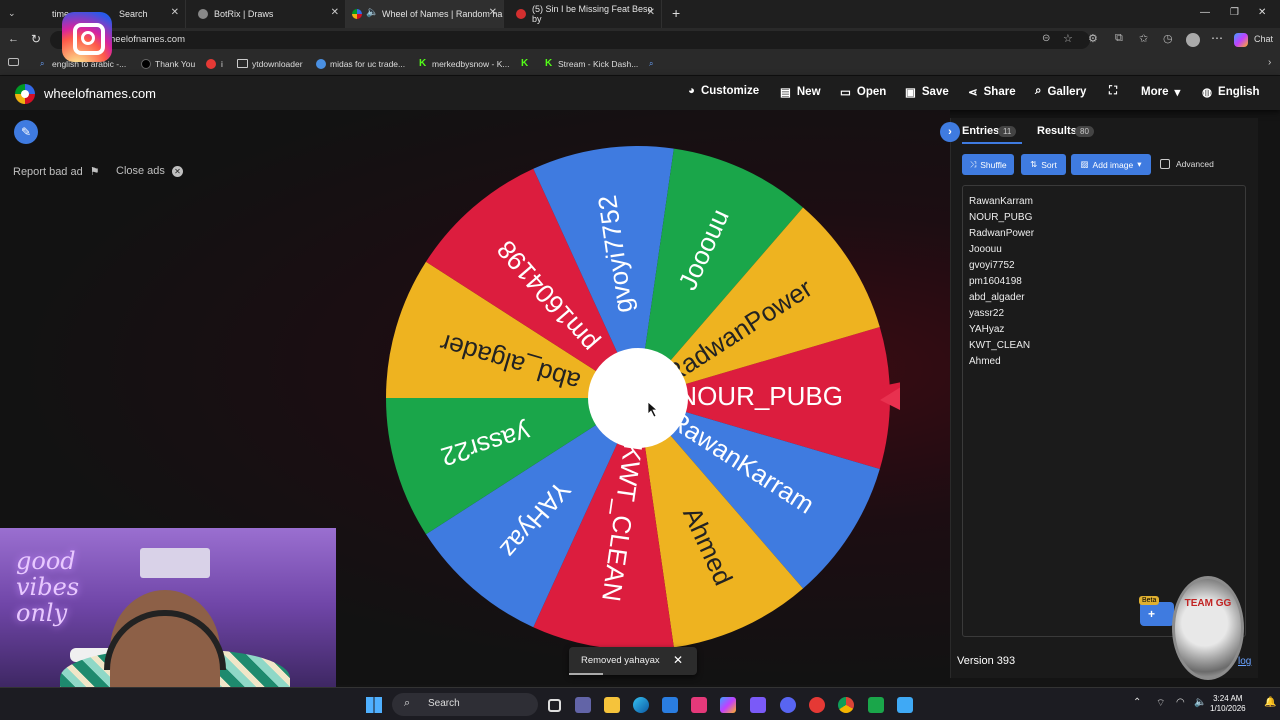 Image resolution: width=1280 pixels, height=720 pixels. What do you see at coordinates (641, 705) in the screenshot?
I see `edge-icon` at bounding box center [641, 705].